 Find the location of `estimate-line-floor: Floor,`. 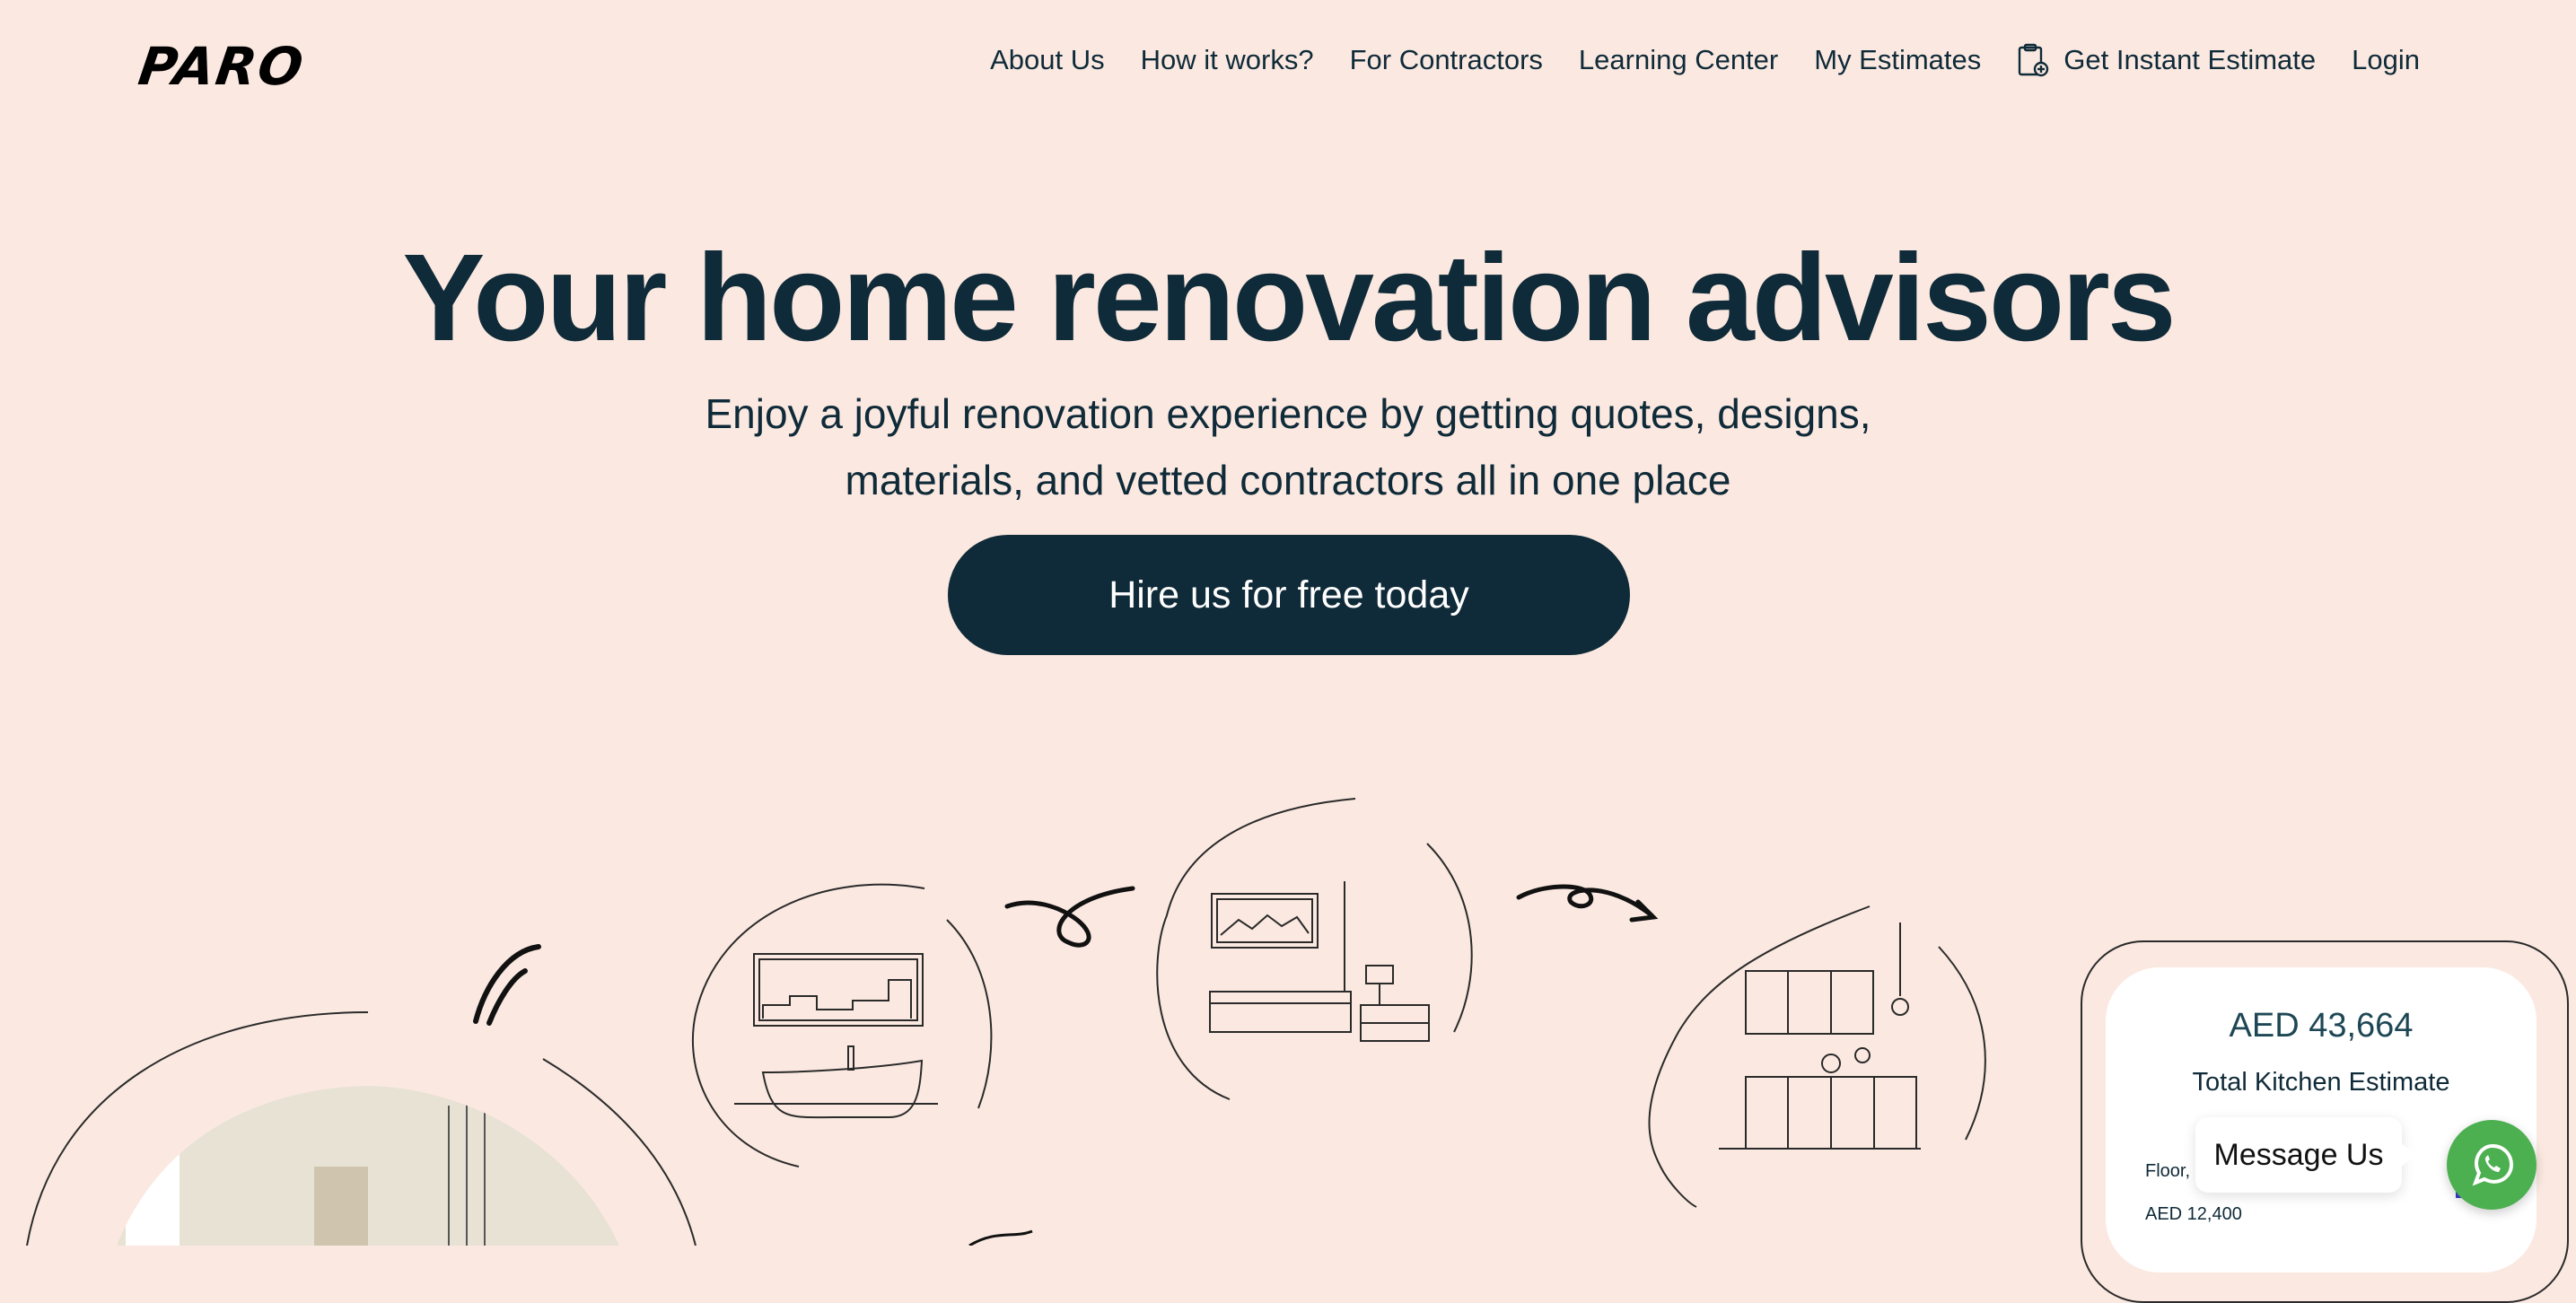

estimate-line-floor: Floor, is located at coordinates (2168, 1171).